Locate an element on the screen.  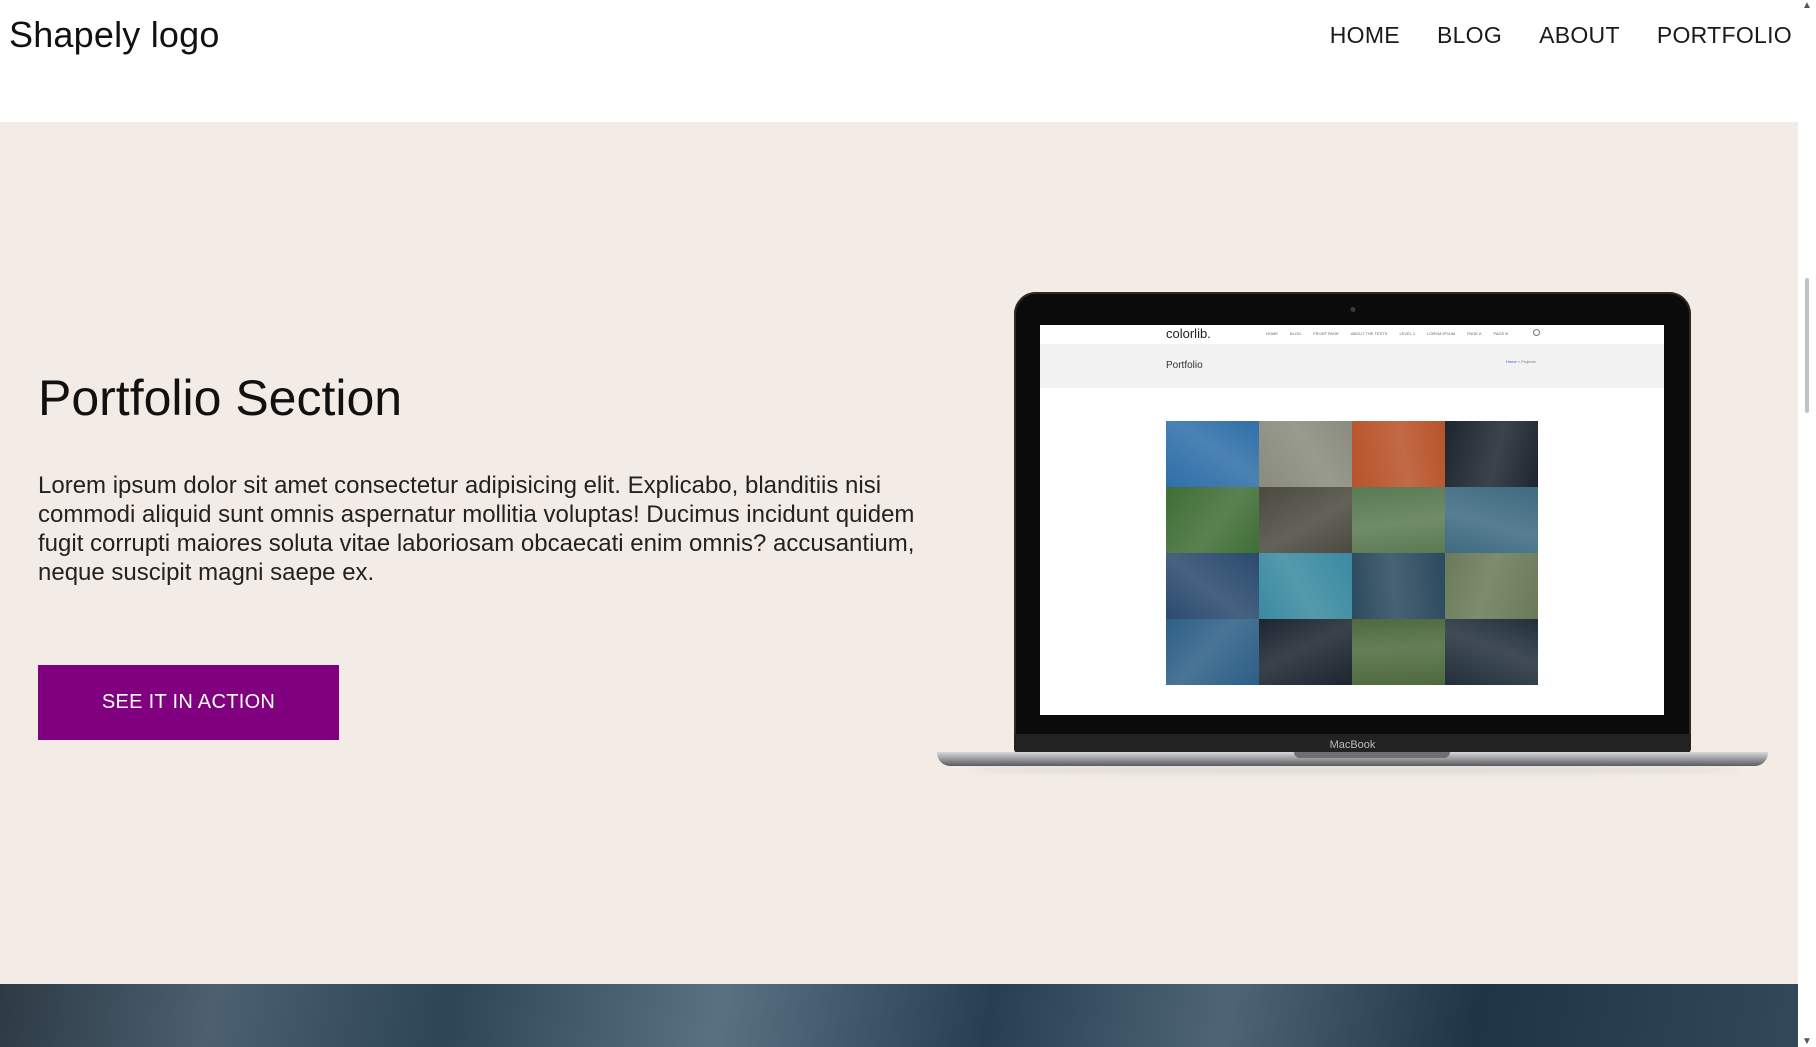
mini-breadcrumb: Home » Projects is located at coordinates (1521, 361).